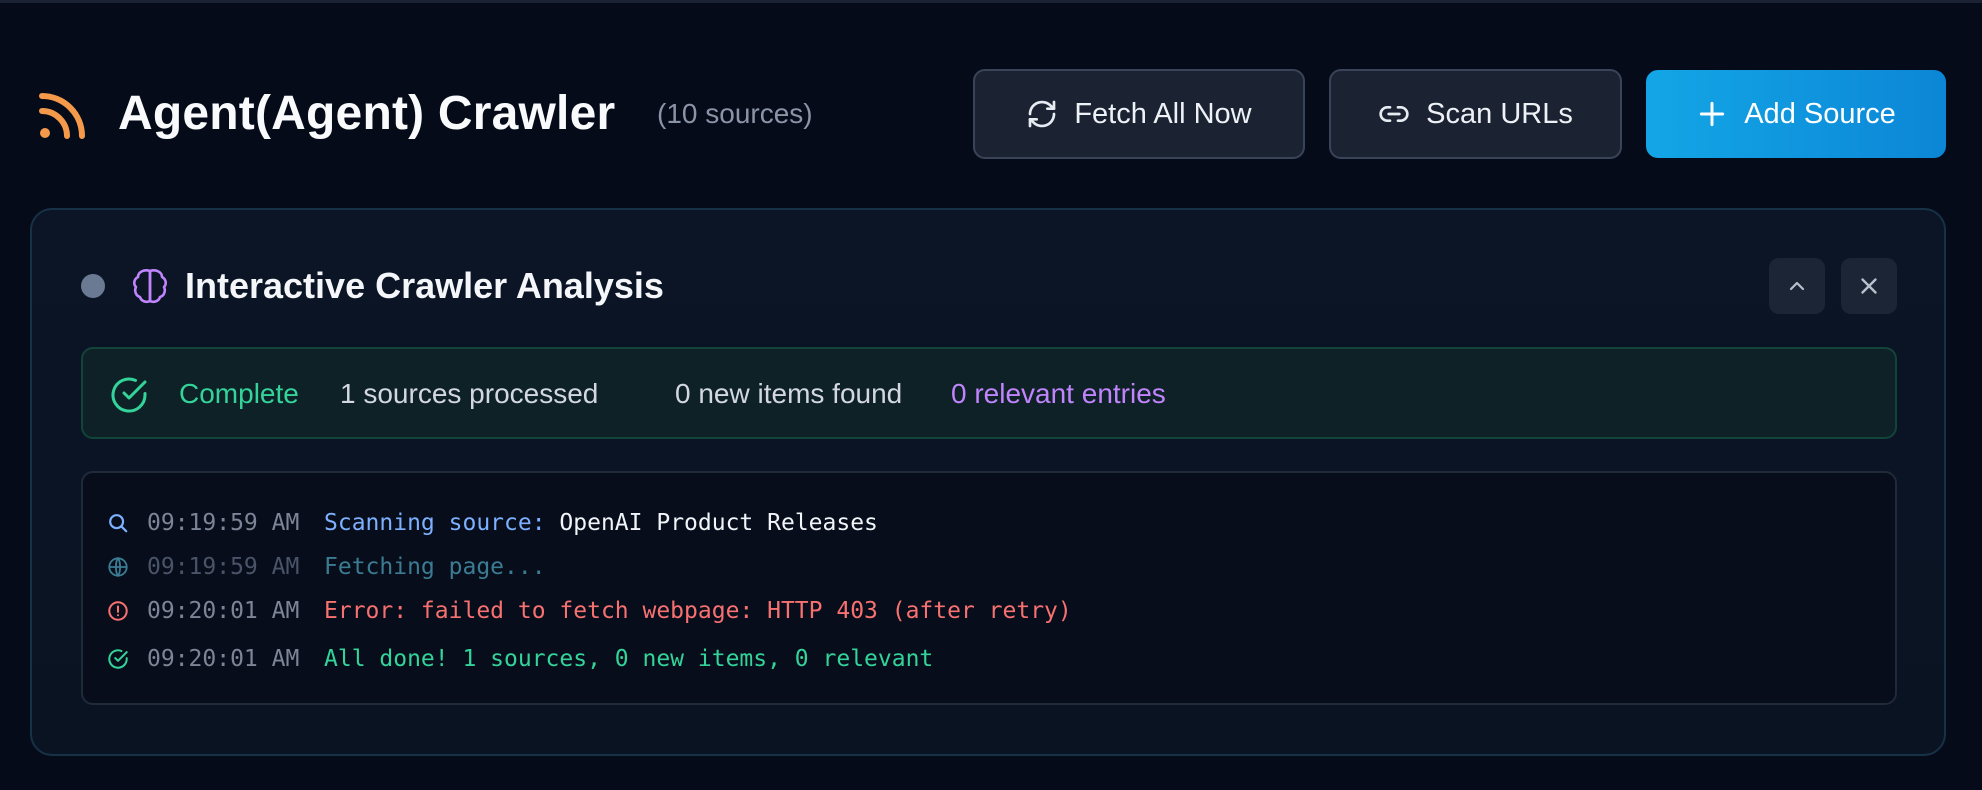 This screenshot has height=790, width=1982. I want to click on close-button, so click(1869, 286).